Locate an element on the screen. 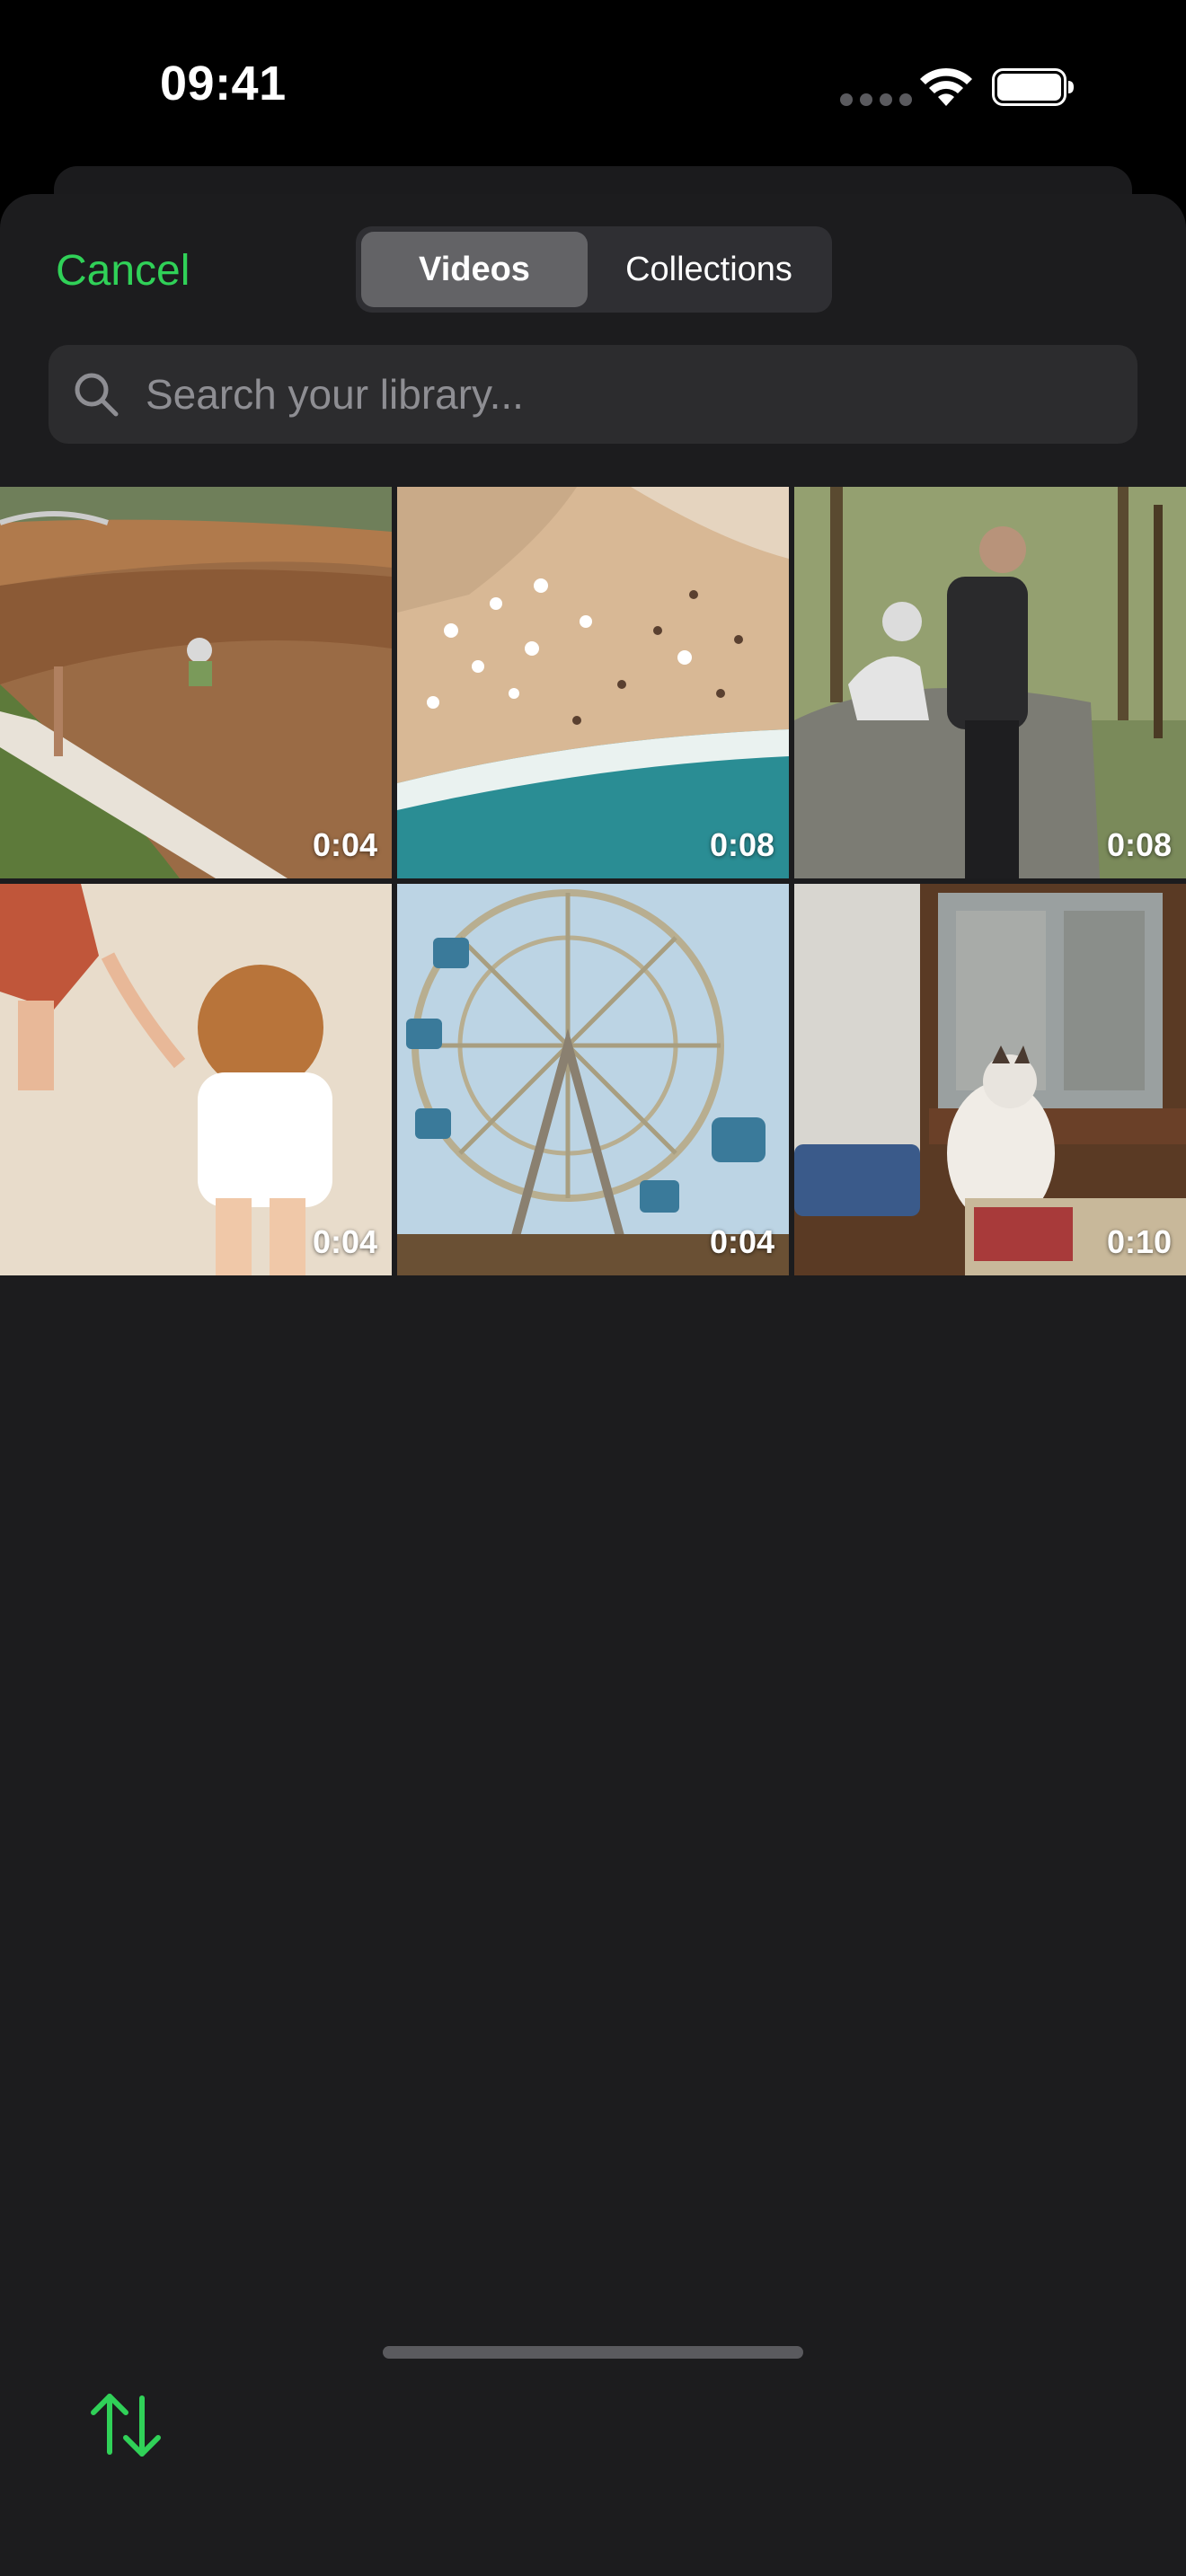 The width and height of the screenshot is (1186, 2576). ferris-wheel-thumbnail-image is located at coordinates (593, 1079).